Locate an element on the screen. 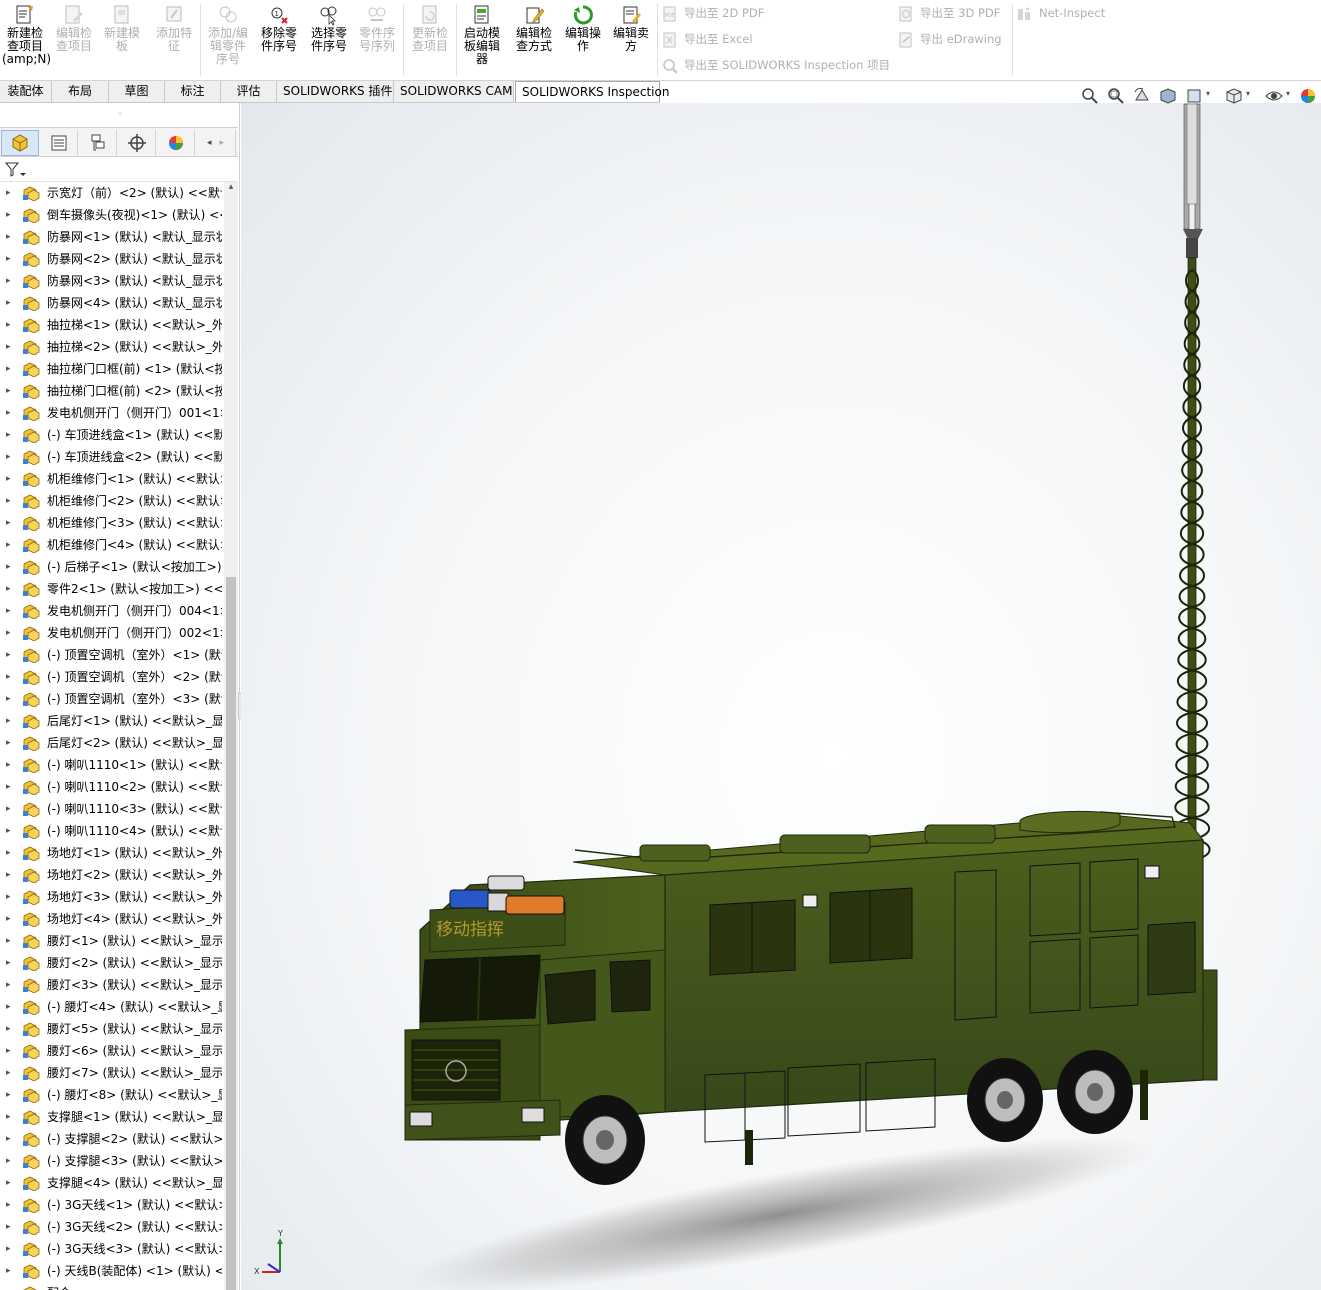 This screenshot has width=1321, height=1290. tree-item: ▸ 腰灯<7> (默认) <<默认>_显示状 is located at coordinates (111, 1073).